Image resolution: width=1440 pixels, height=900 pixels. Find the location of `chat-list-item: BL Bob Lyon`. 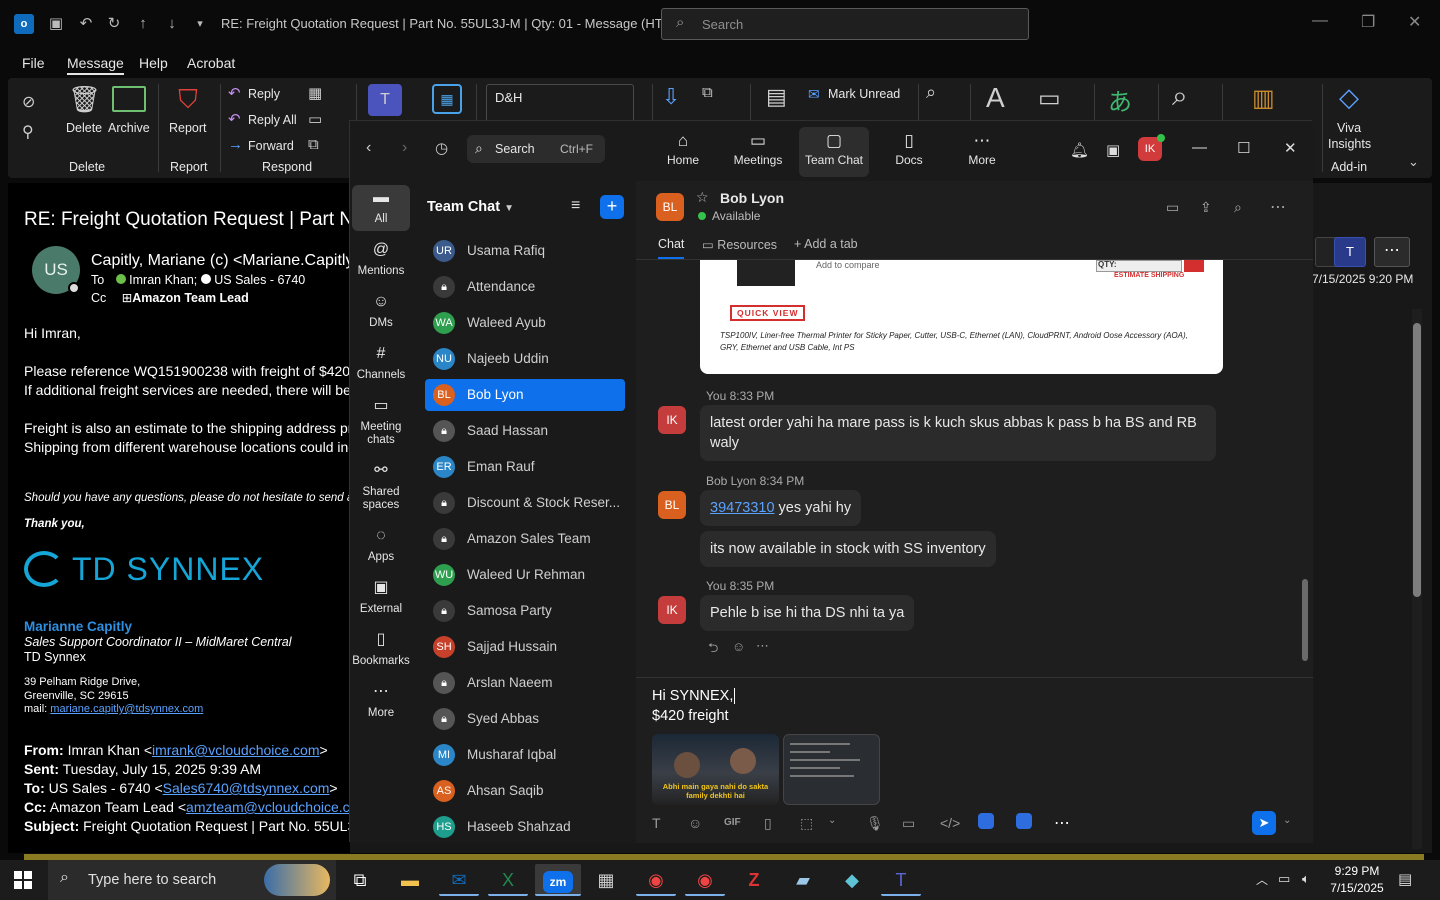

chat-list-item: BL Bob Lyon is located at coordinates (525, 395).